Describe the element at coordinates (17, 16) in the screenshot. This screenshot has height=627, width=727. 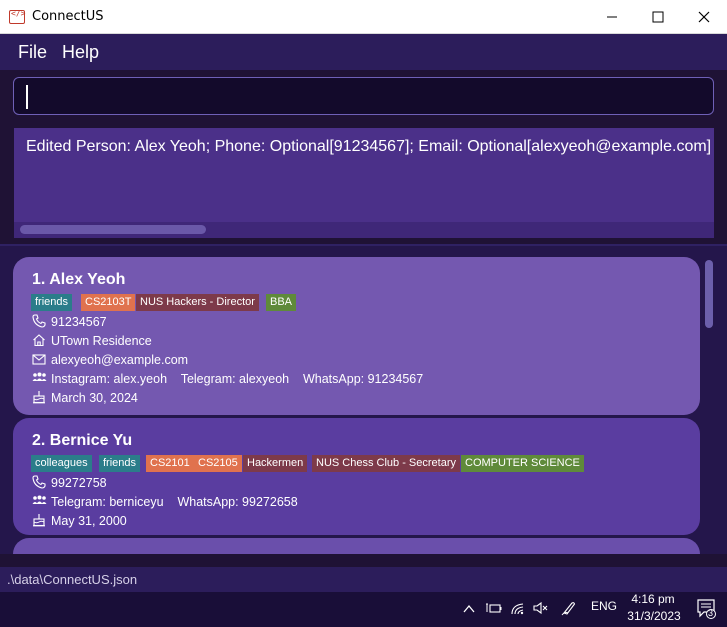
I see `app-icon: </>` at that location.